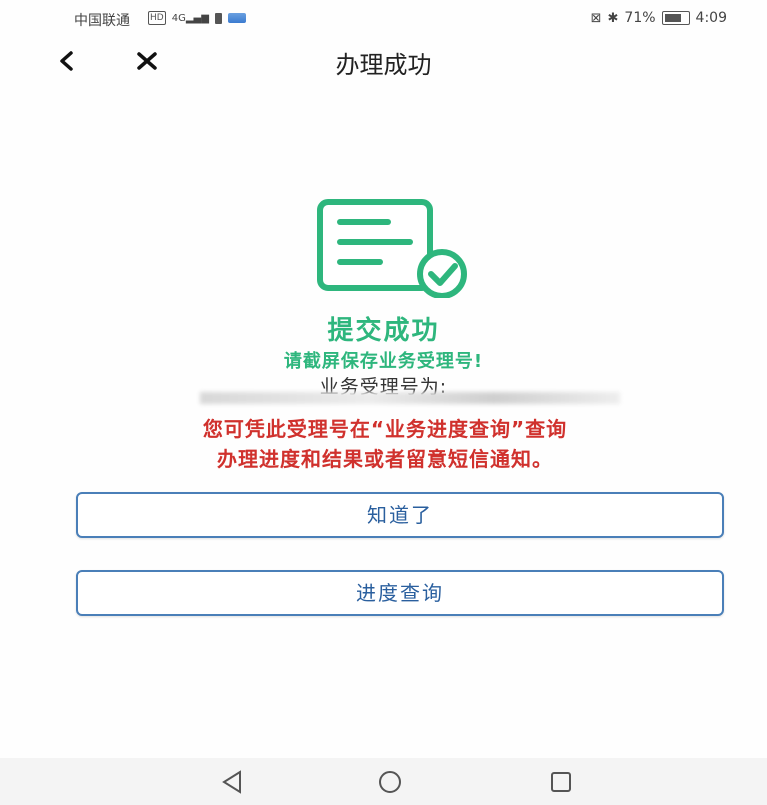 The width and height of the screenshot is (767, 805). I want to click on mute-icon: ⊠, so click(596, 18).